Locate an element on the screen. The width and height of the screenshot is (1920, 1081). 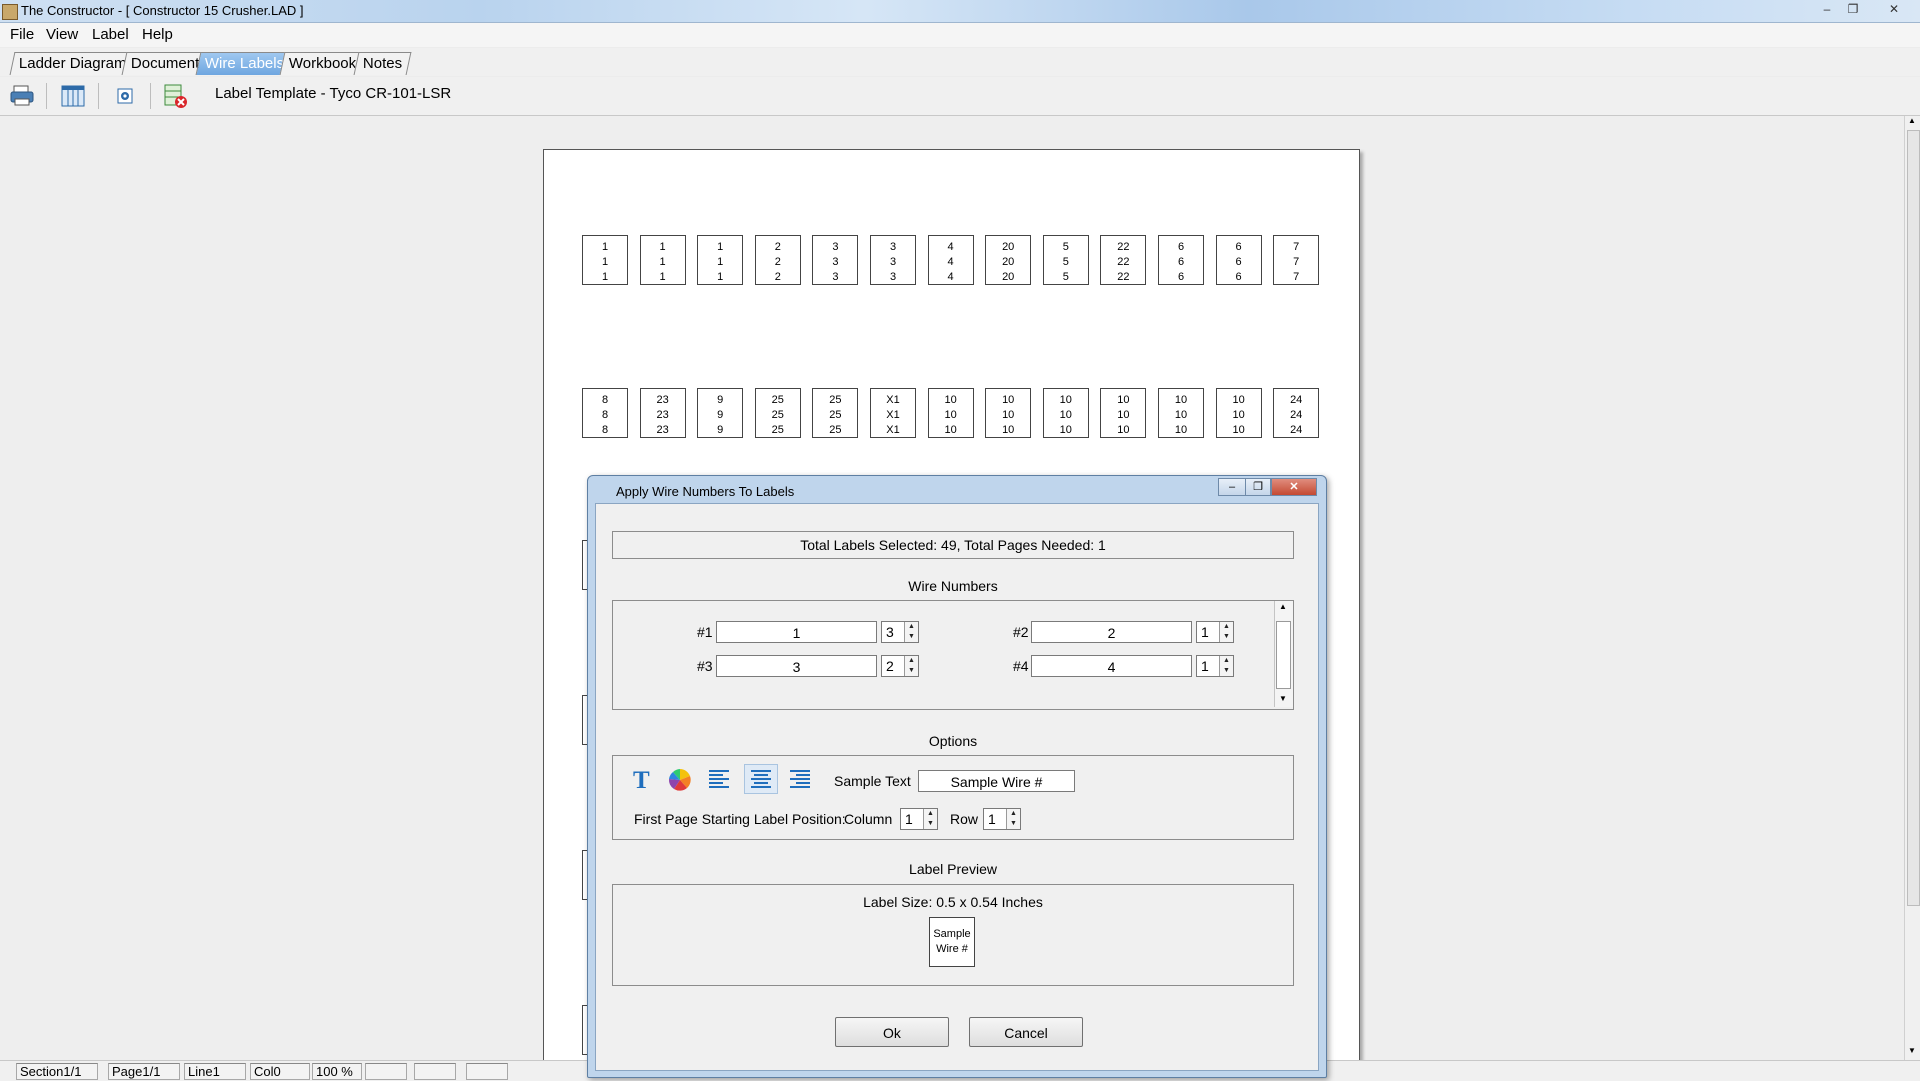
wire-label: 7 7 7 is located at coordinates (1296, 260).